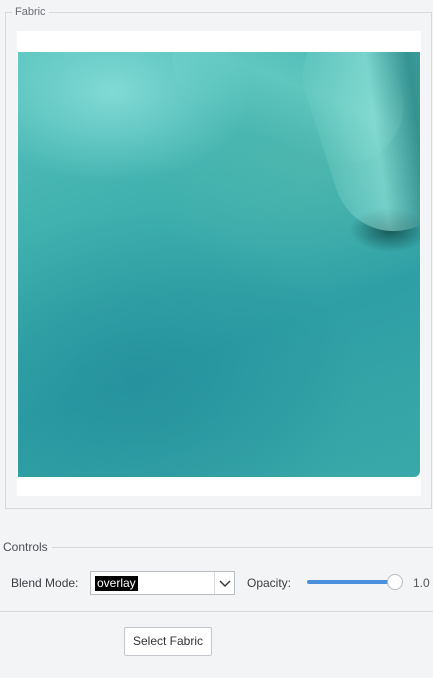 This screenshot has width=433, height=678. I want to click on blend-mode-value: overlay, so click(116, 583).